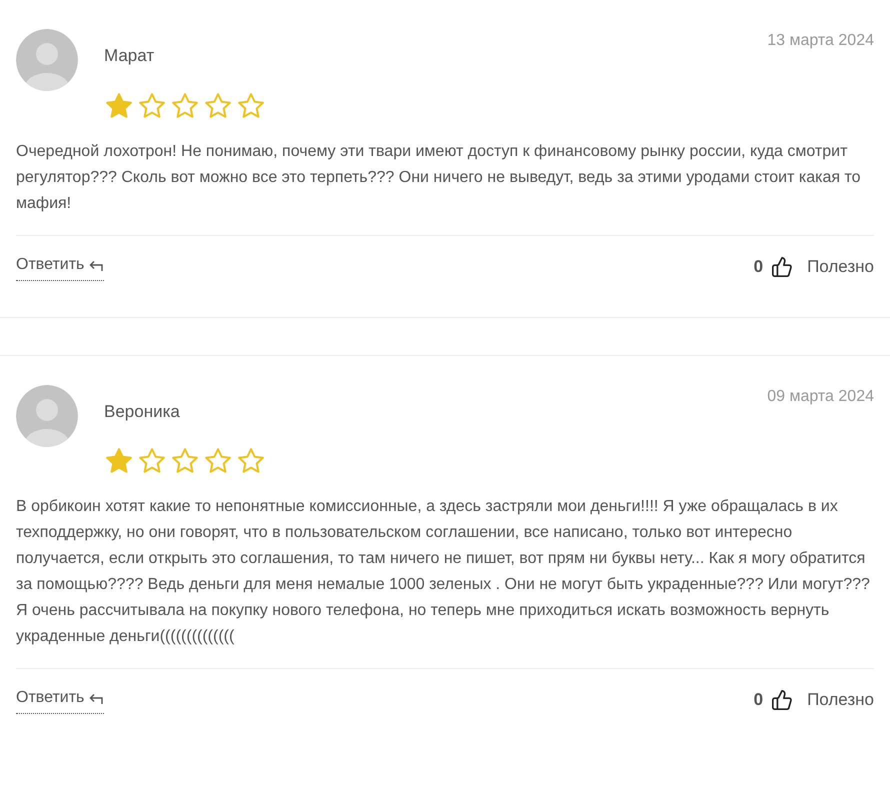 This screenshot has width=890, height=790. I want to click on author-name: Вероника, so click(142, 411).